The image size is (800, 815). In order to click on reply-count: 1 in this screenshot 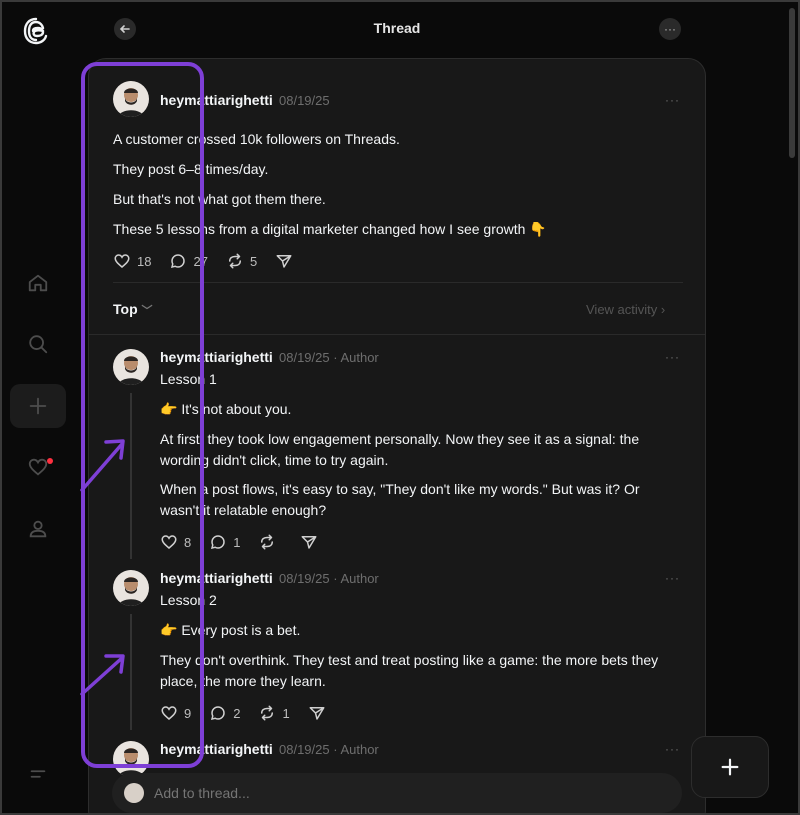, I will do `click(237, 542)`.